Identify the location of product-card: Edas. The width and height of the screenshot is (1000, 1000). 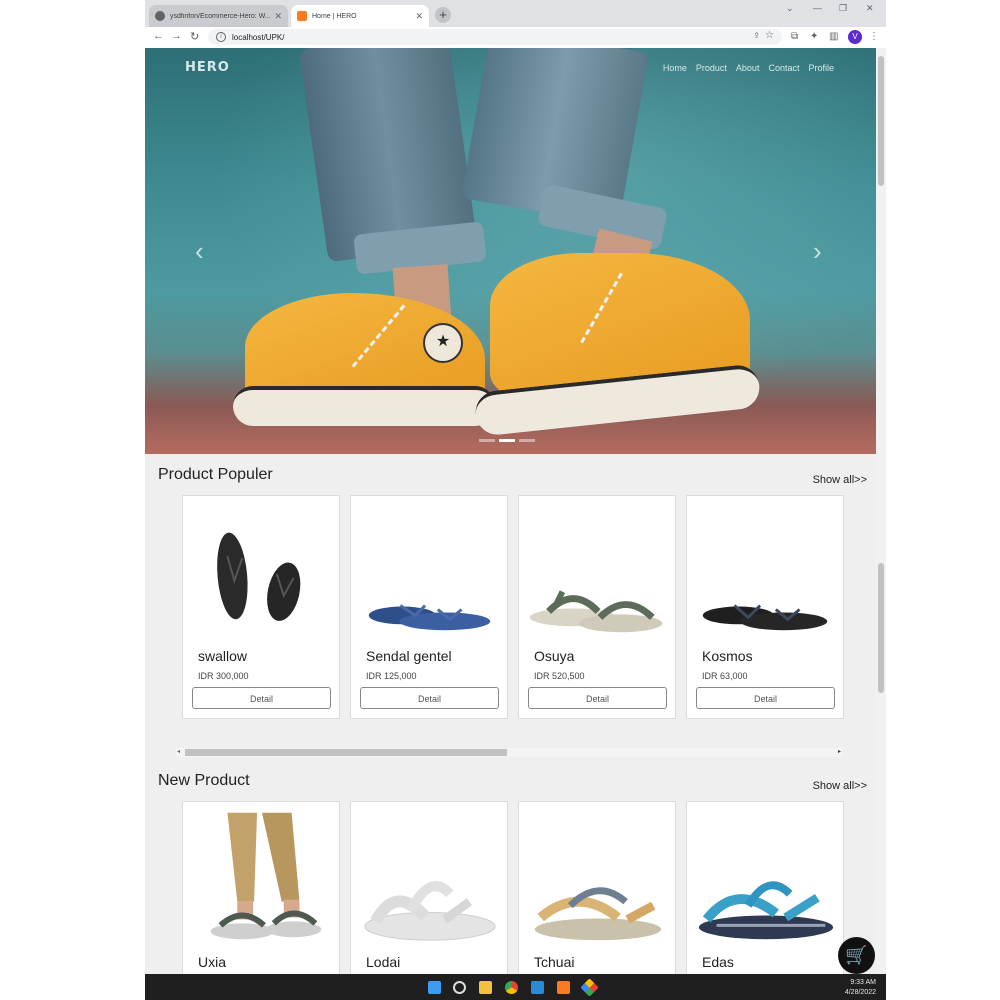
(765, 900).